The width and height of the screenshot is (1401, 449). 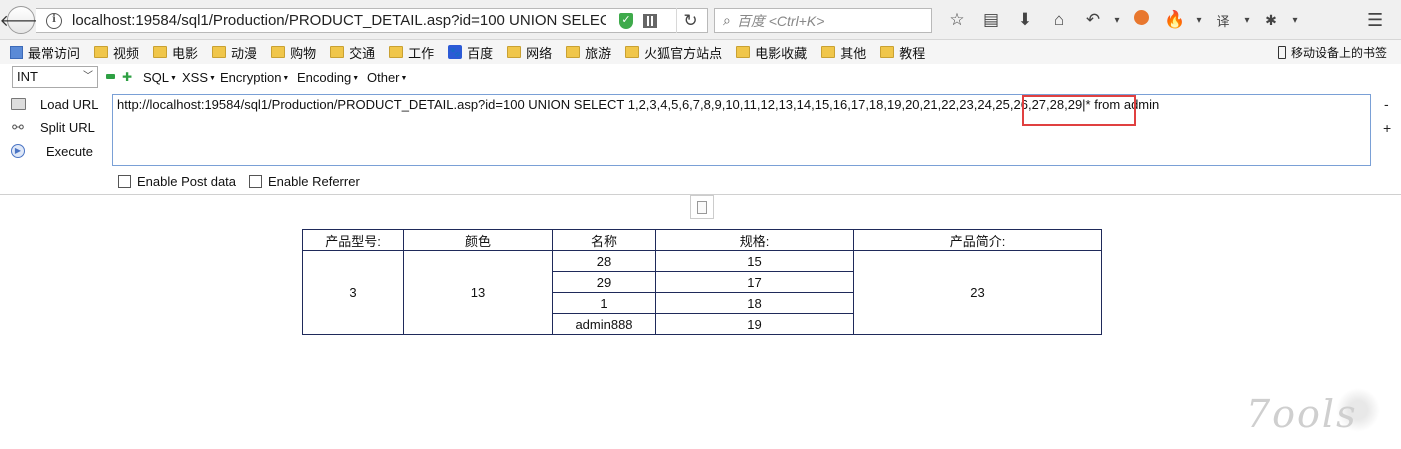 I want to click on bookmark-item: 动漫, so click(x=234, y=52).